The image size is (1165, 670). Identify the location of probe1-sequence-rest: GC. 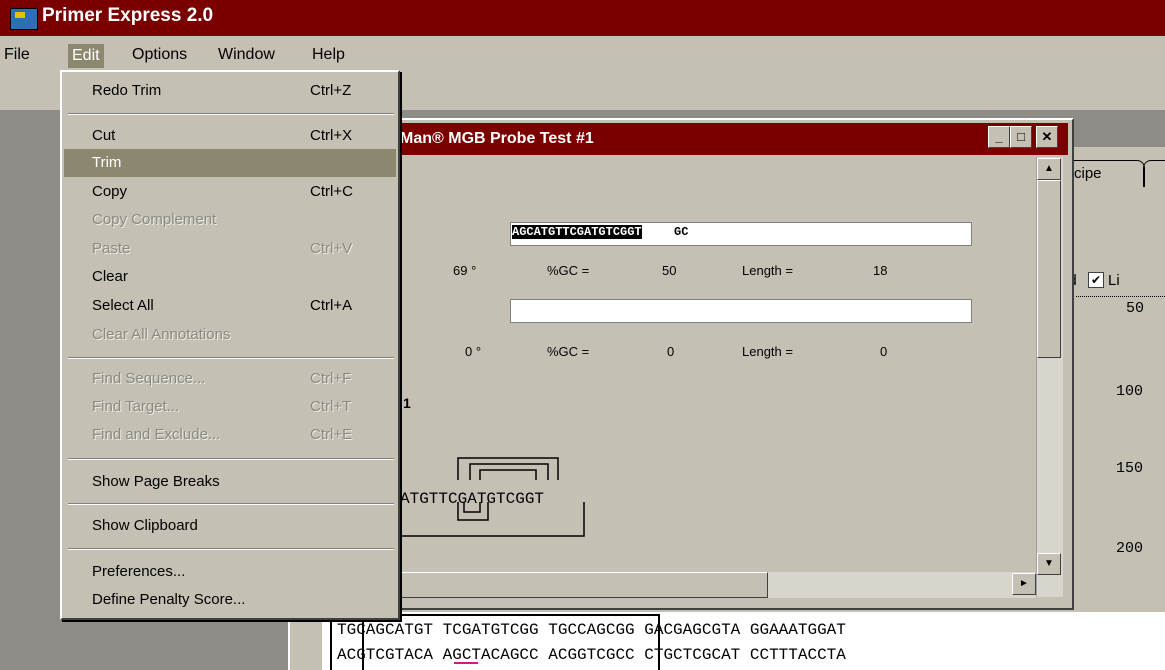
(681, 232).